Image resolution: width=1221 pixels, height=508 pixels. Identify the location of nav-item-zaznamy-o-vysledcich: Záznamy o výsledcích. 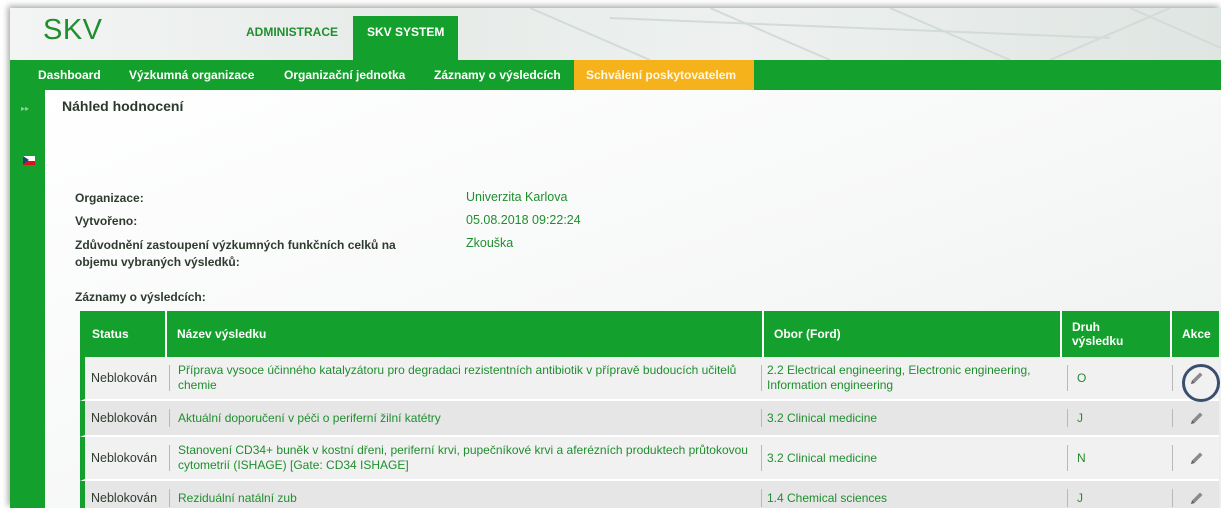
(497, 75).